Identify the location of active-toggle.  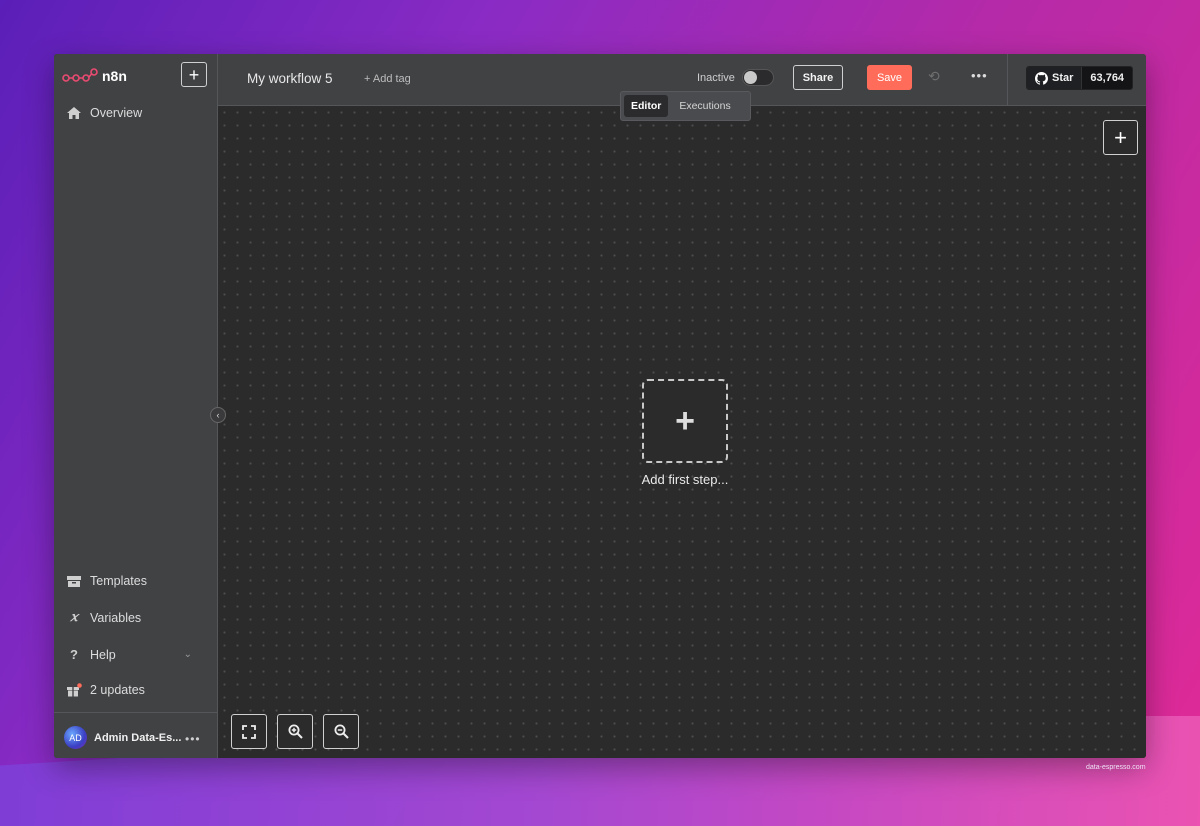
(758, 77).